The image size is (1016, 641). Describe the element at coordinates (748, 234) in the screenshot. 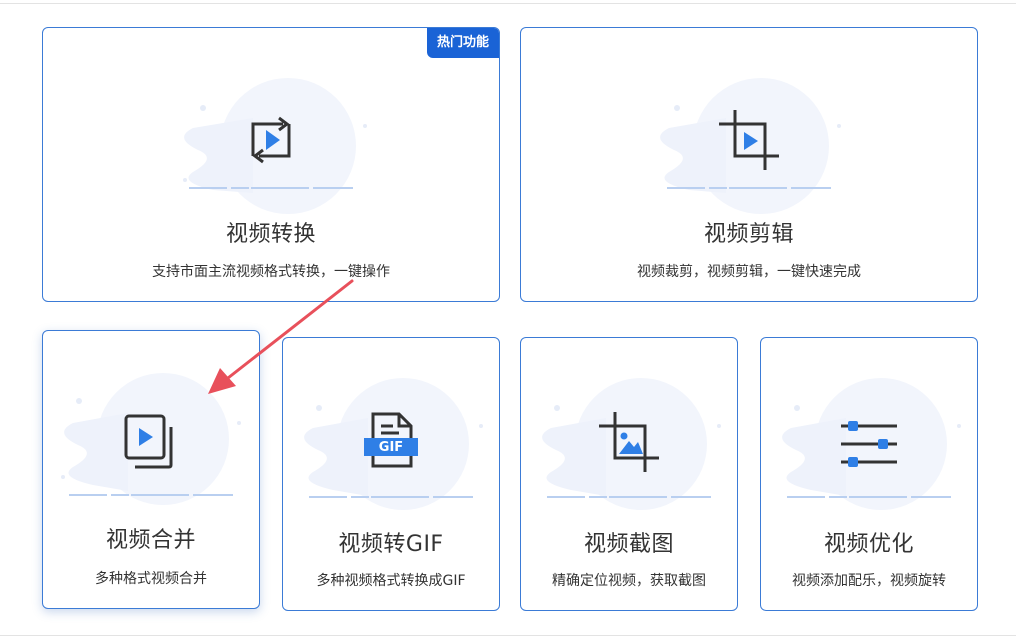

I see `card-title: 视频剪辑` at that location.